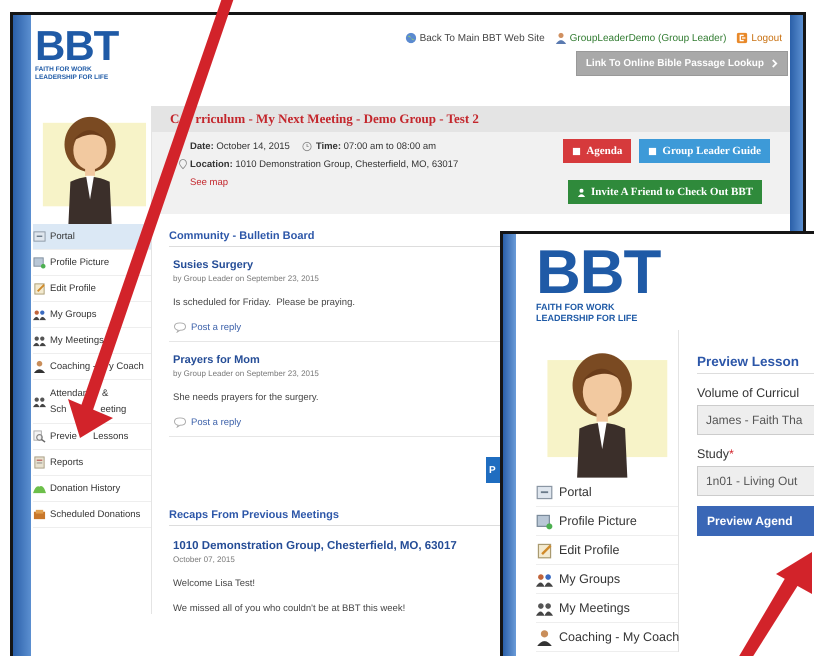 The image size is (814, 656). I want to click on map-pin-icon, so click(183, 164).